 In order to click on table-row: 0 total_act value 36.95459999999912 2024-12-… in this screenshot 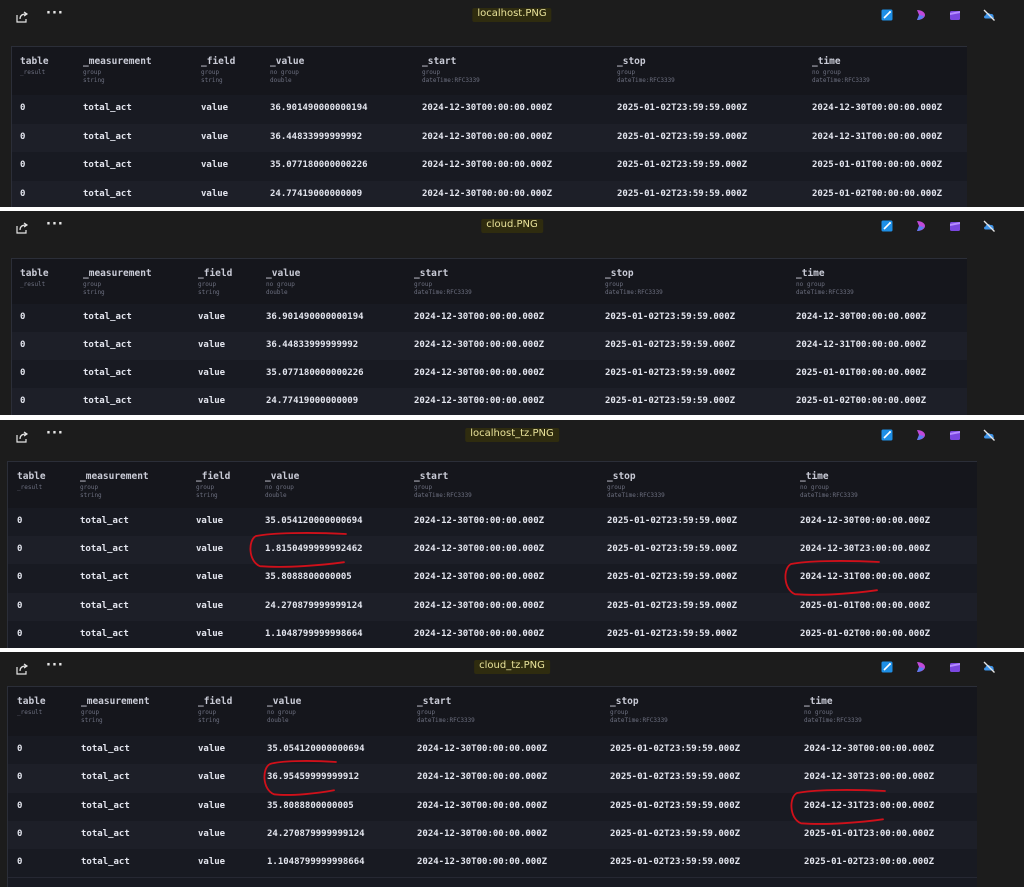, I will do `click(492, 779)`.